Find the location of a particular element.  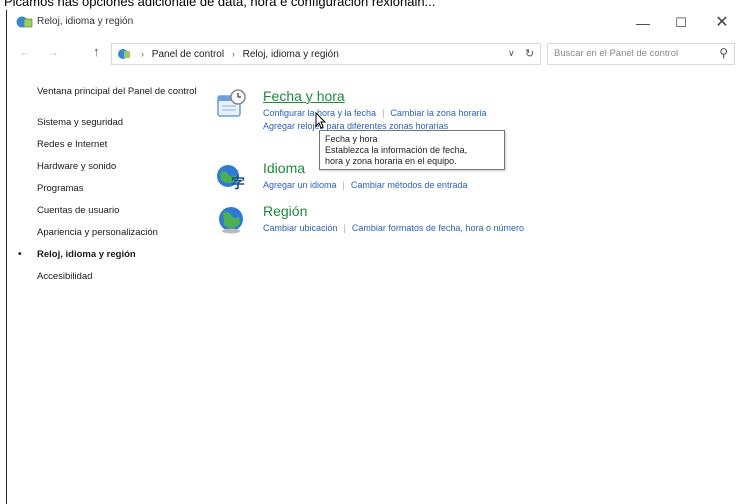

up-arrow-icon: ↑ is located at coordinates (96, 51).